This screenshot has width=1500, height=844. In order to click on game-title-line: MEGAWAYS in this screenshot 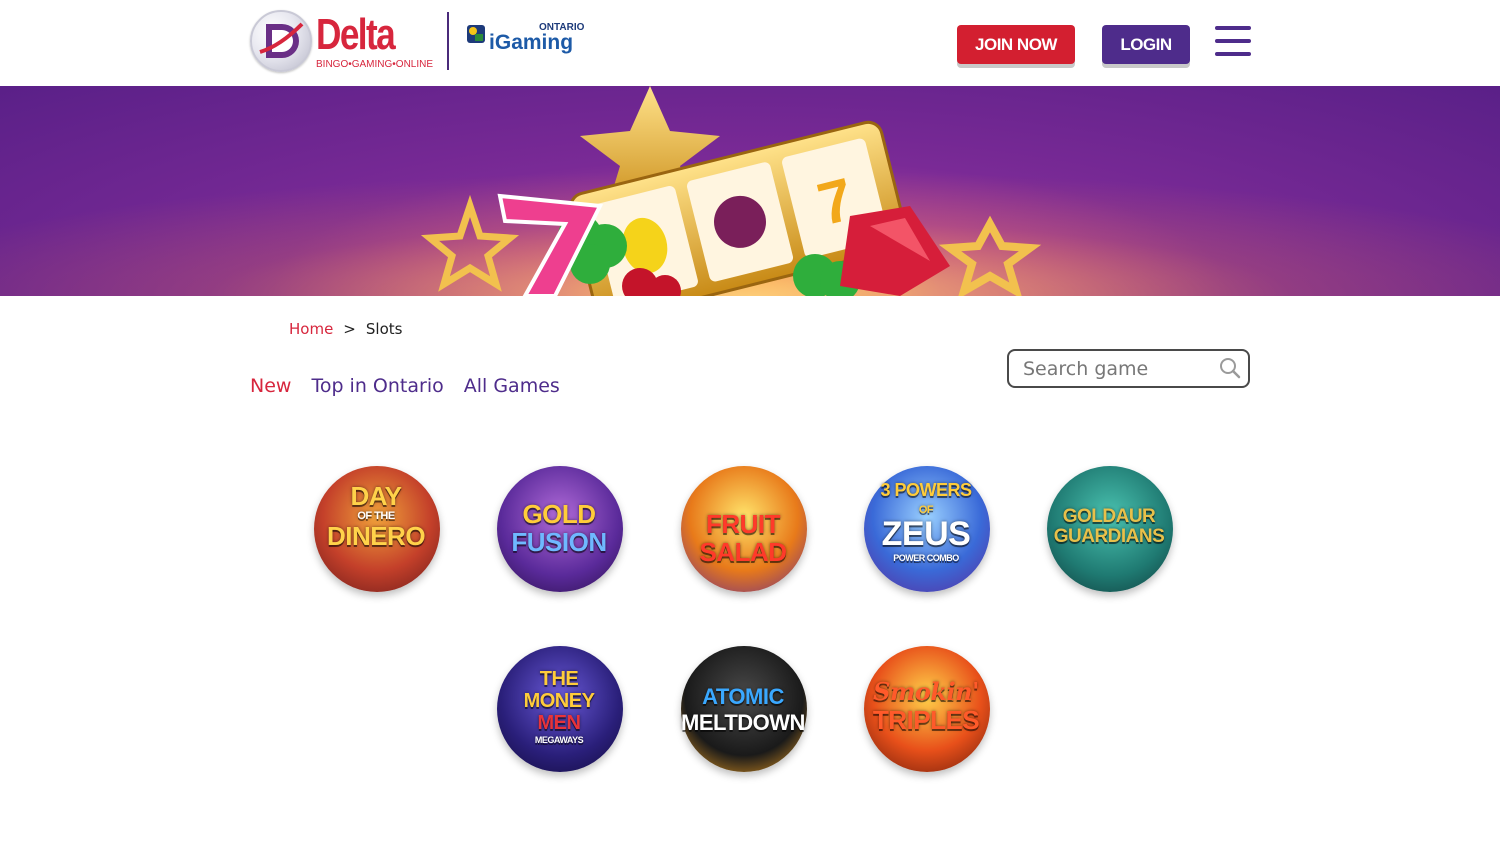, I will do `click(559, 740)`.